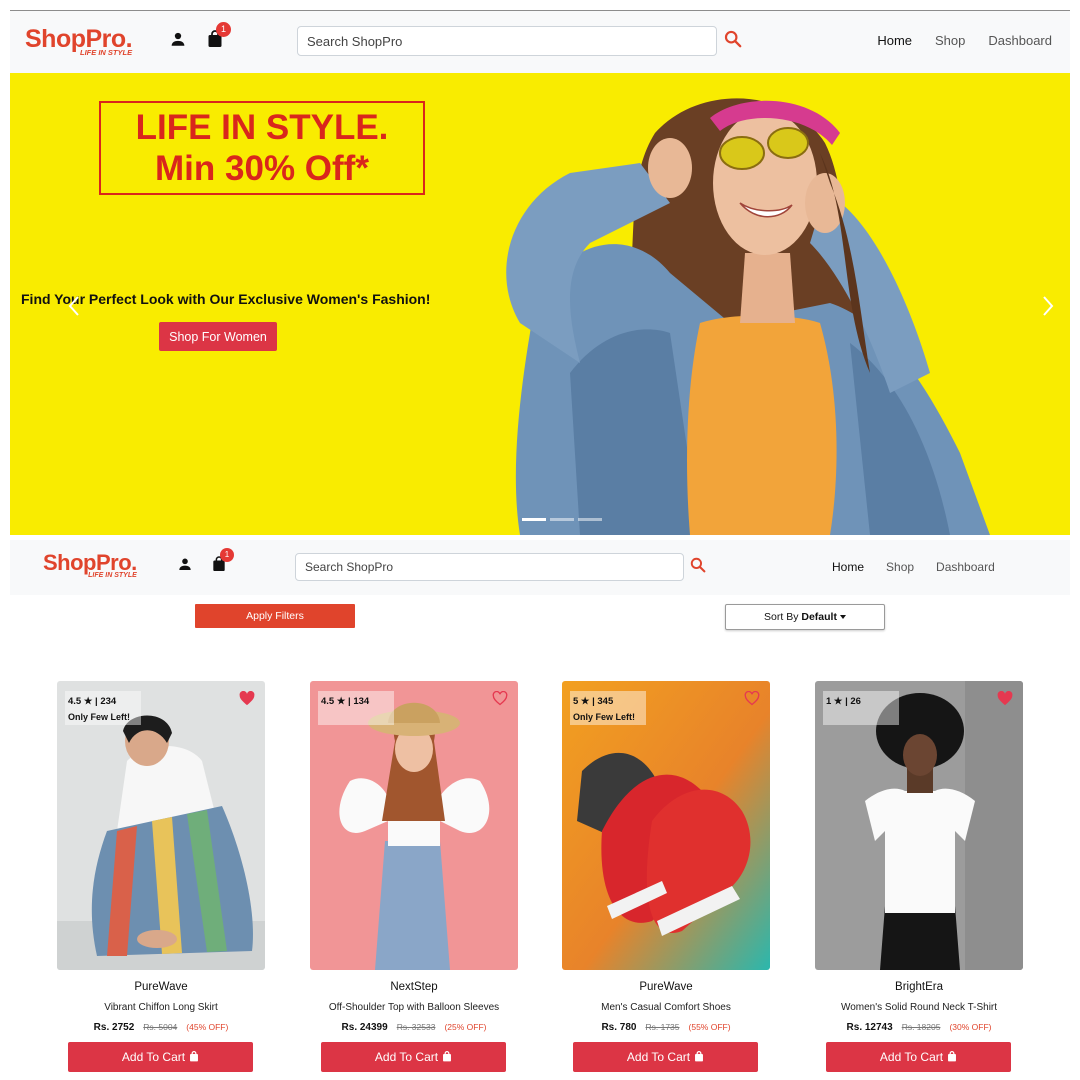 This screenshot has height=1080, width=1080. What do you see at coordinates (262, 127) in the screenshot?
I see `promo-headline: LIFE IN STYLE.` at bounding box center [262, 127].